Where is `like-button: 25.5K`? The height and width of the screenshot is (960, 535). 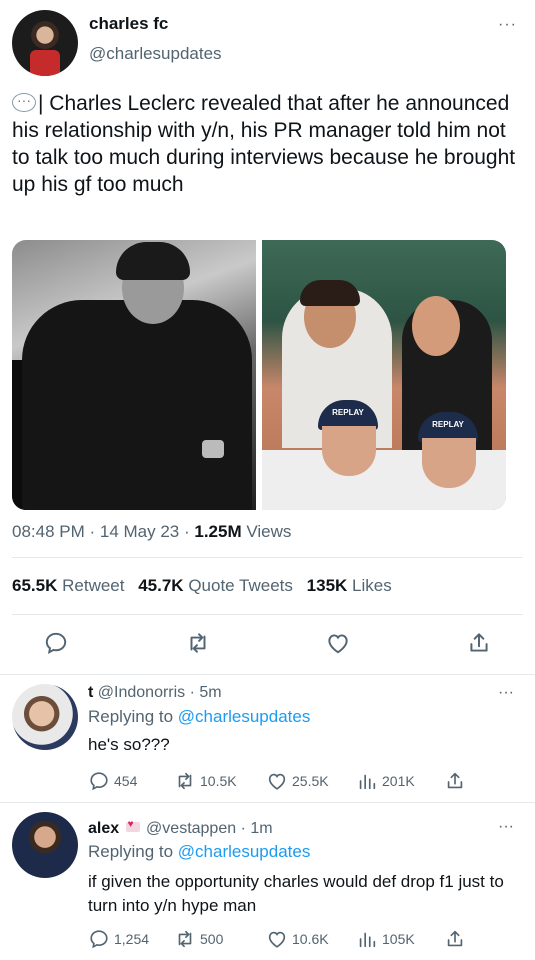 like-button: 25.5K is located at coordinates (297, 781).